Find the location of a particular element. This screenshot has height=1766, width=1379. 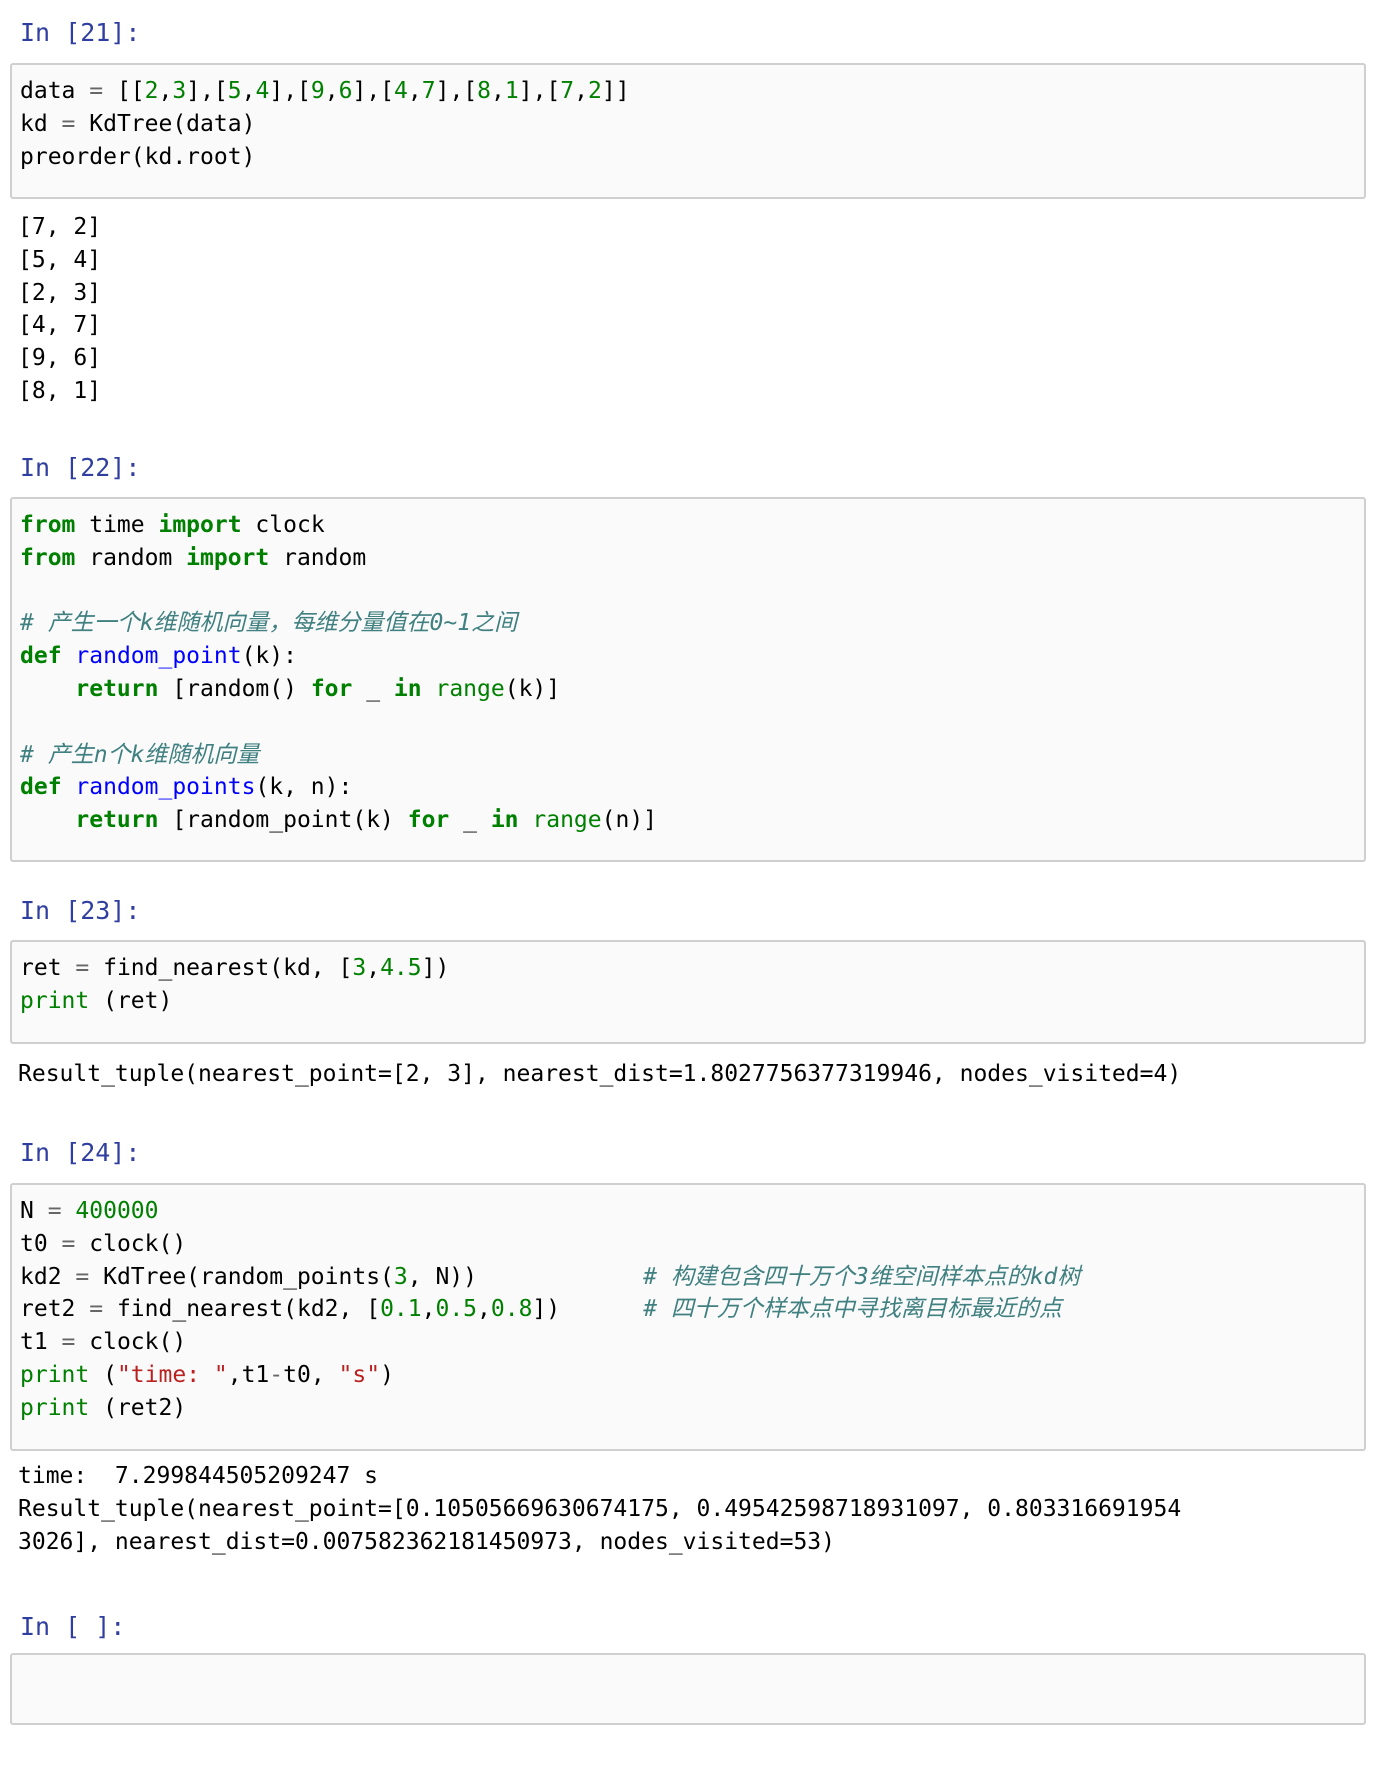

code-line: ret = find_nearest(kd, [3,4.5]) is located at coordinates (234, 968).